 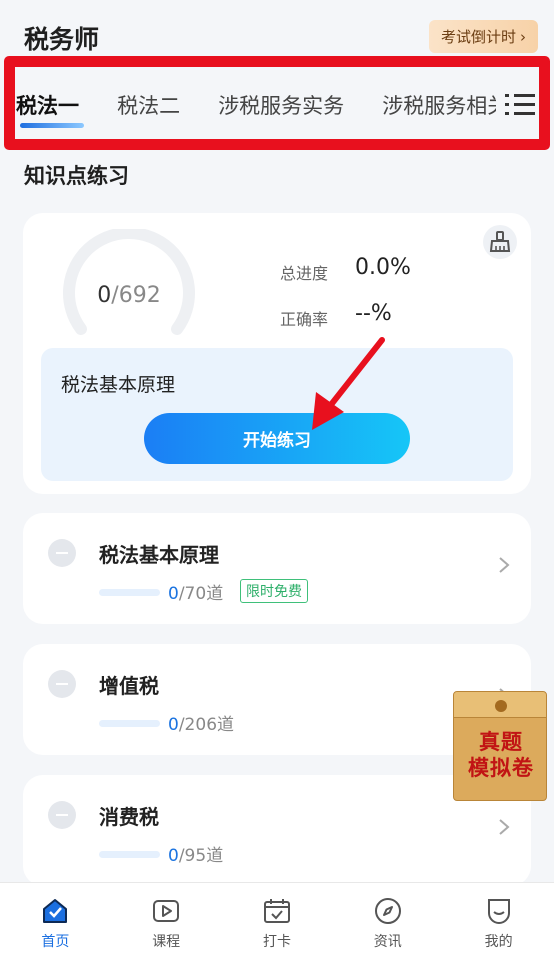 What do you see at coordinates (348, 383) in the screenshot?
I see `annotation-arrow-icon` at bounding box center [348, 383].